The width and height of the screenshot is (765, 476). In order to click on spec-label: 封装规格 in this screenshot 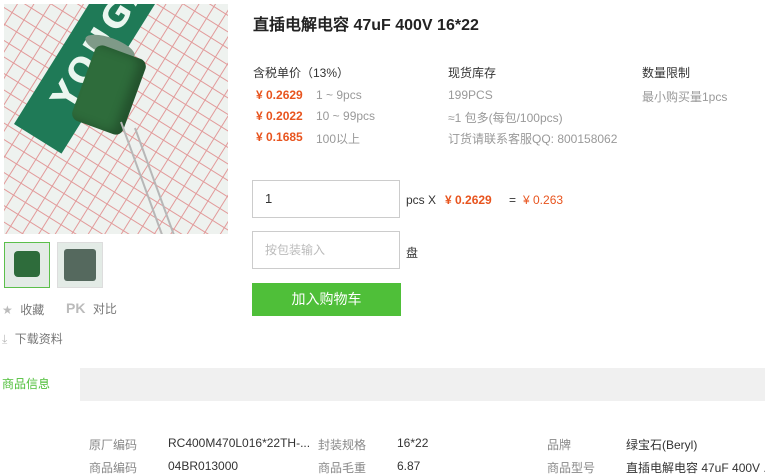, I will do `click(342, 445)`.